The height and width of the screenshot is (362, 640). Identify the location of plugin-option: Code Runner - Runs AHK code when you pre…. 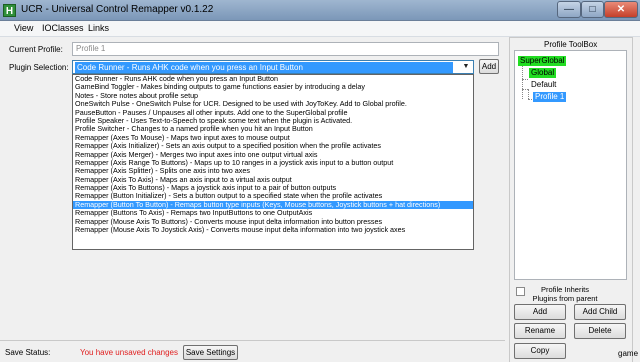
(273, 79).